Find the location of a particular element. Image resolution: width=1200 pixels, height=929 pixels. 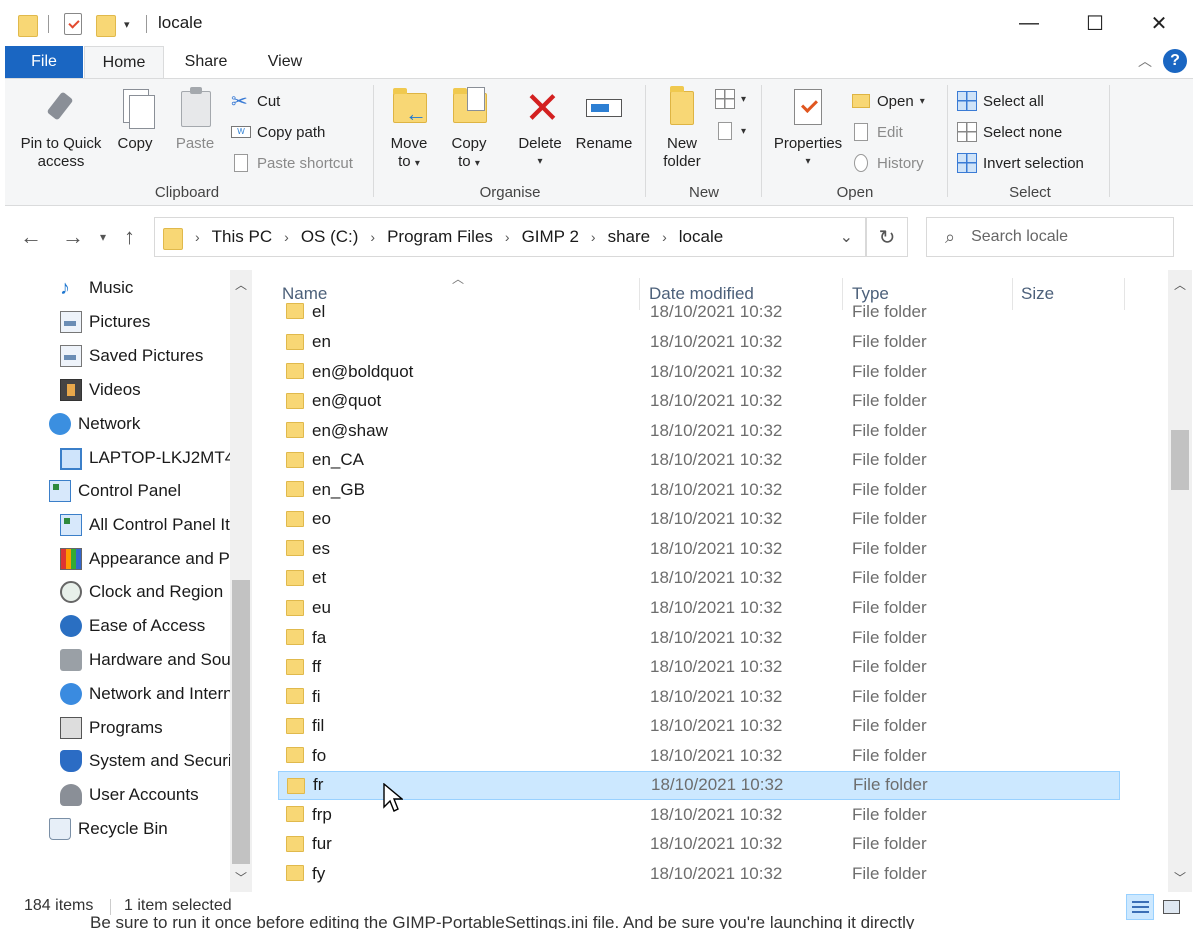

table-row: en@quot 18/10/2021 10:32 File folder is located at coordinates (699, 401).